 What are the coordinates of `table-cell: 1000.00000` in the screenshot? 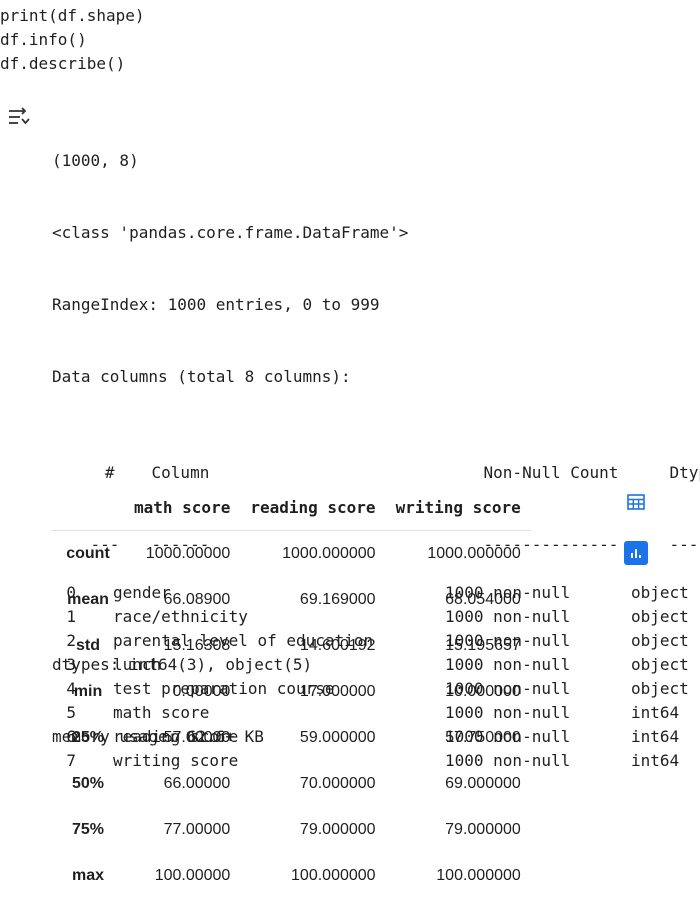 It's located at (188, 553).